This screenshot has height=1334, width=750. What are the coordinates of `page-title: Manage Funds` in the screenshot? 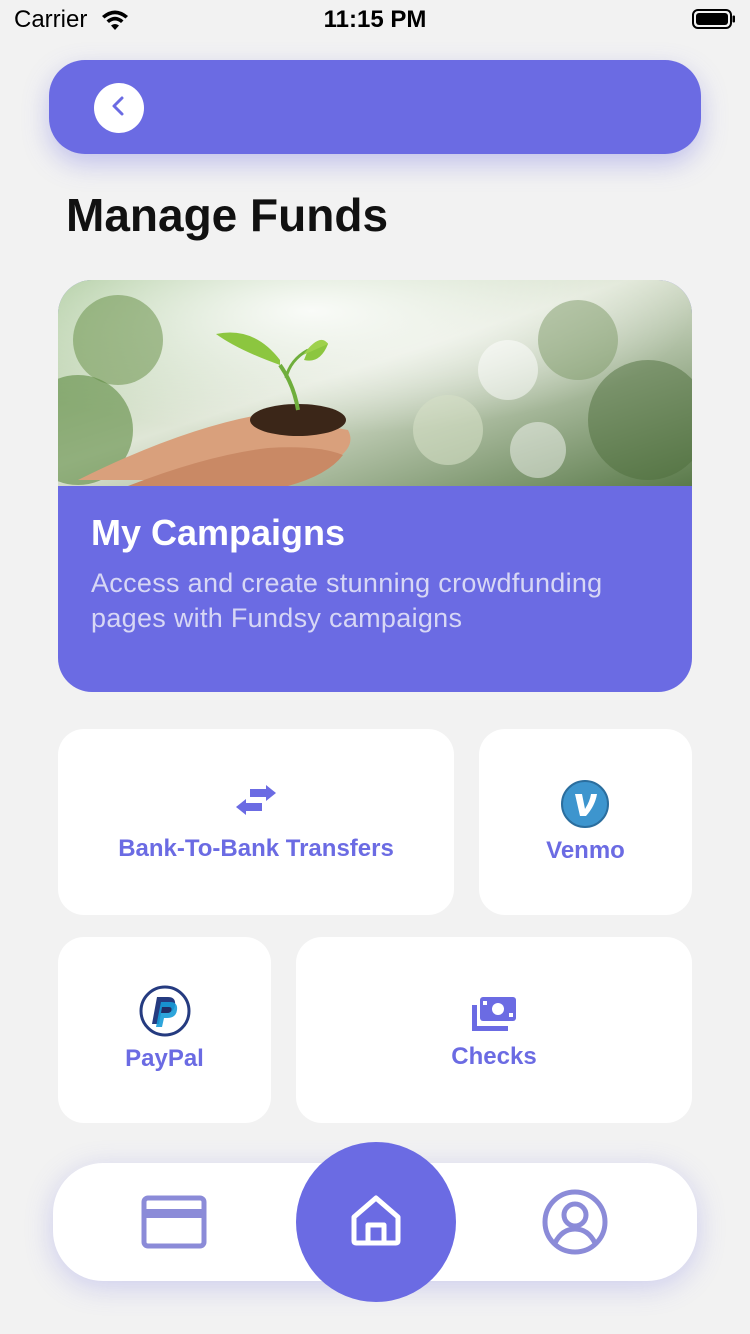 It's located at (227, 215).